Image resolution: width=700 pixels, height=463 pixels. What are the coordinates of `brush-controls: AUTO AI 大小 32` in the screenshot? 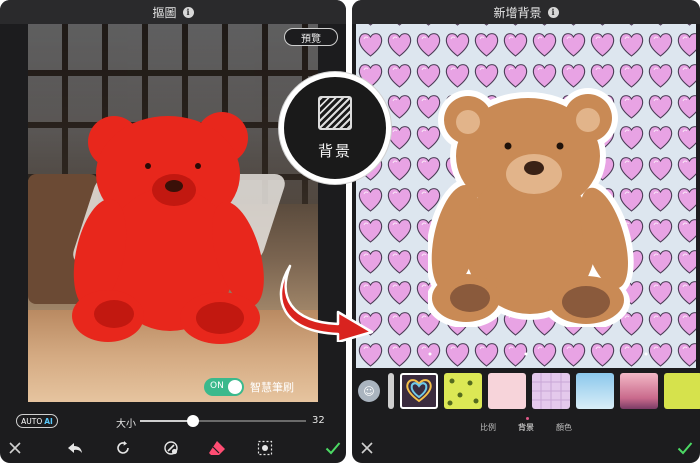 It's located at (173, 421).